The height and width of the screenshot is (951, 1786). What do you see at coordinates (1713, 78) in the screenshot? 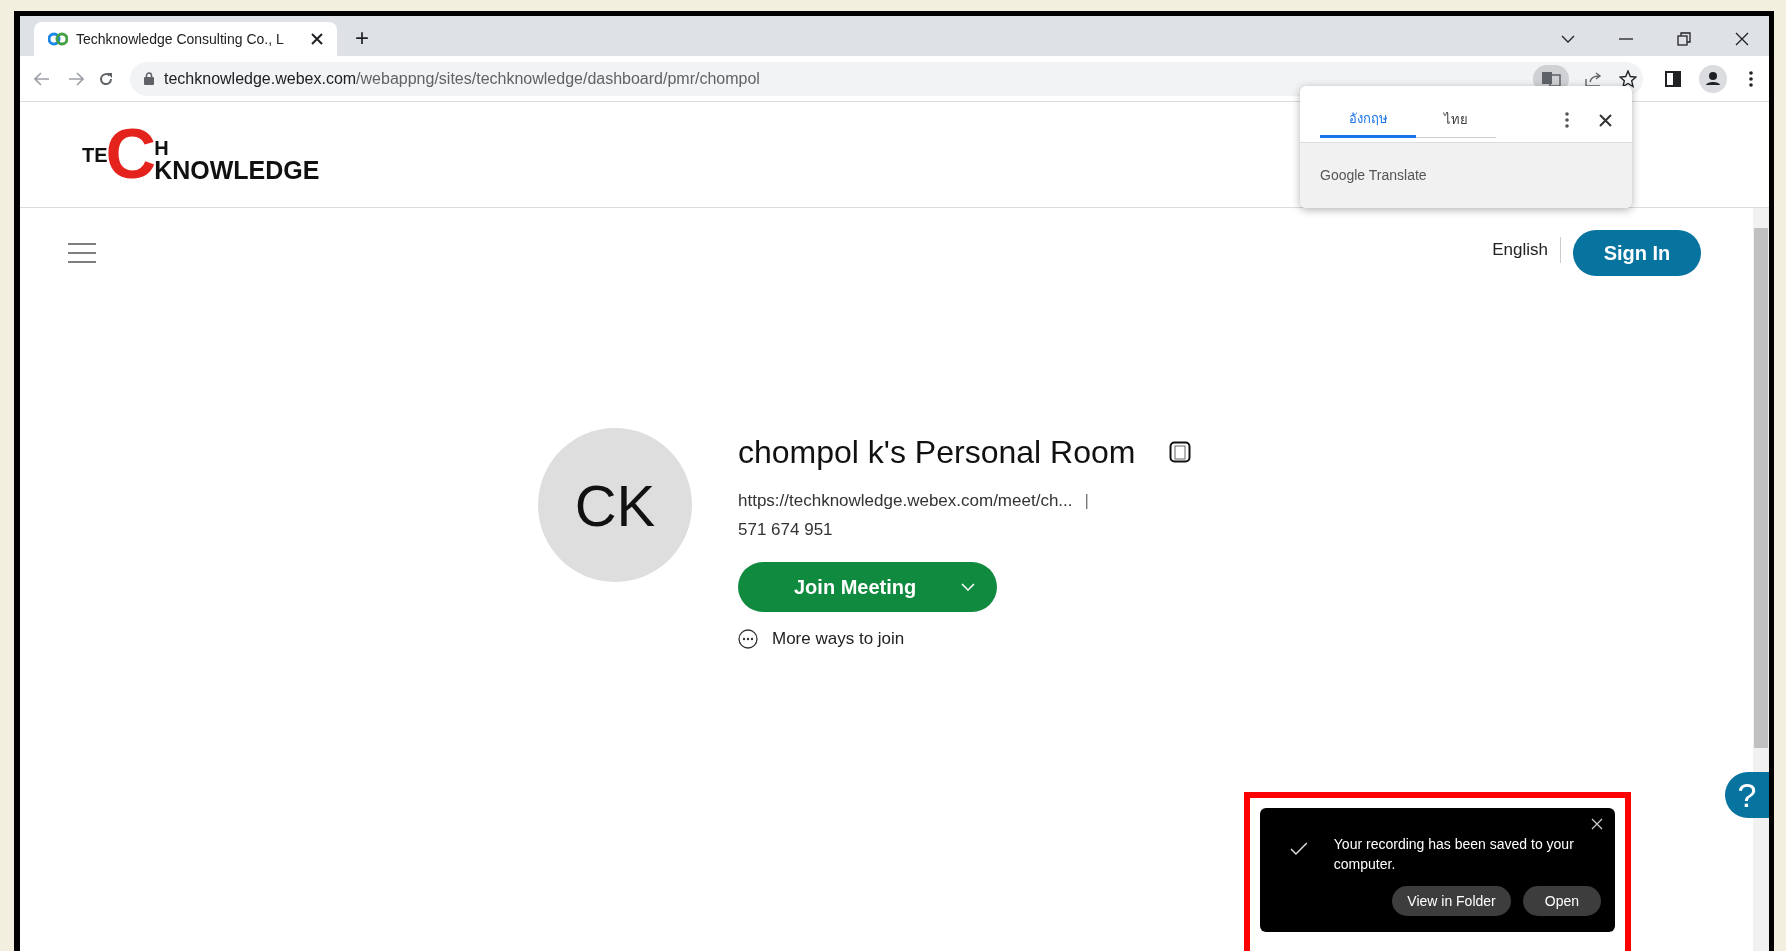
I see `profile-icon` at bounding box center [1713, 78].